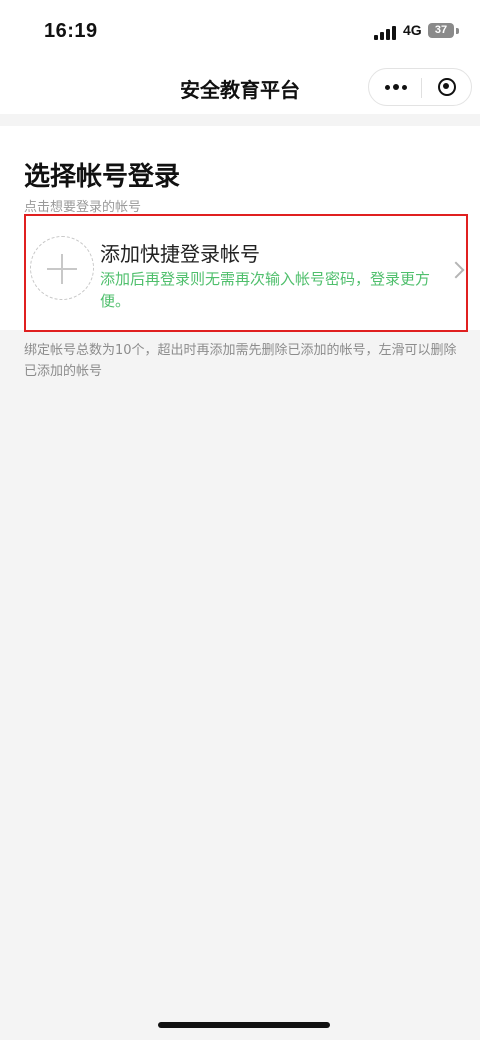 Image resolution: width=480 pixels, height=1040 pixels. I want to click on mini-program-capsule, so click(420, 87).